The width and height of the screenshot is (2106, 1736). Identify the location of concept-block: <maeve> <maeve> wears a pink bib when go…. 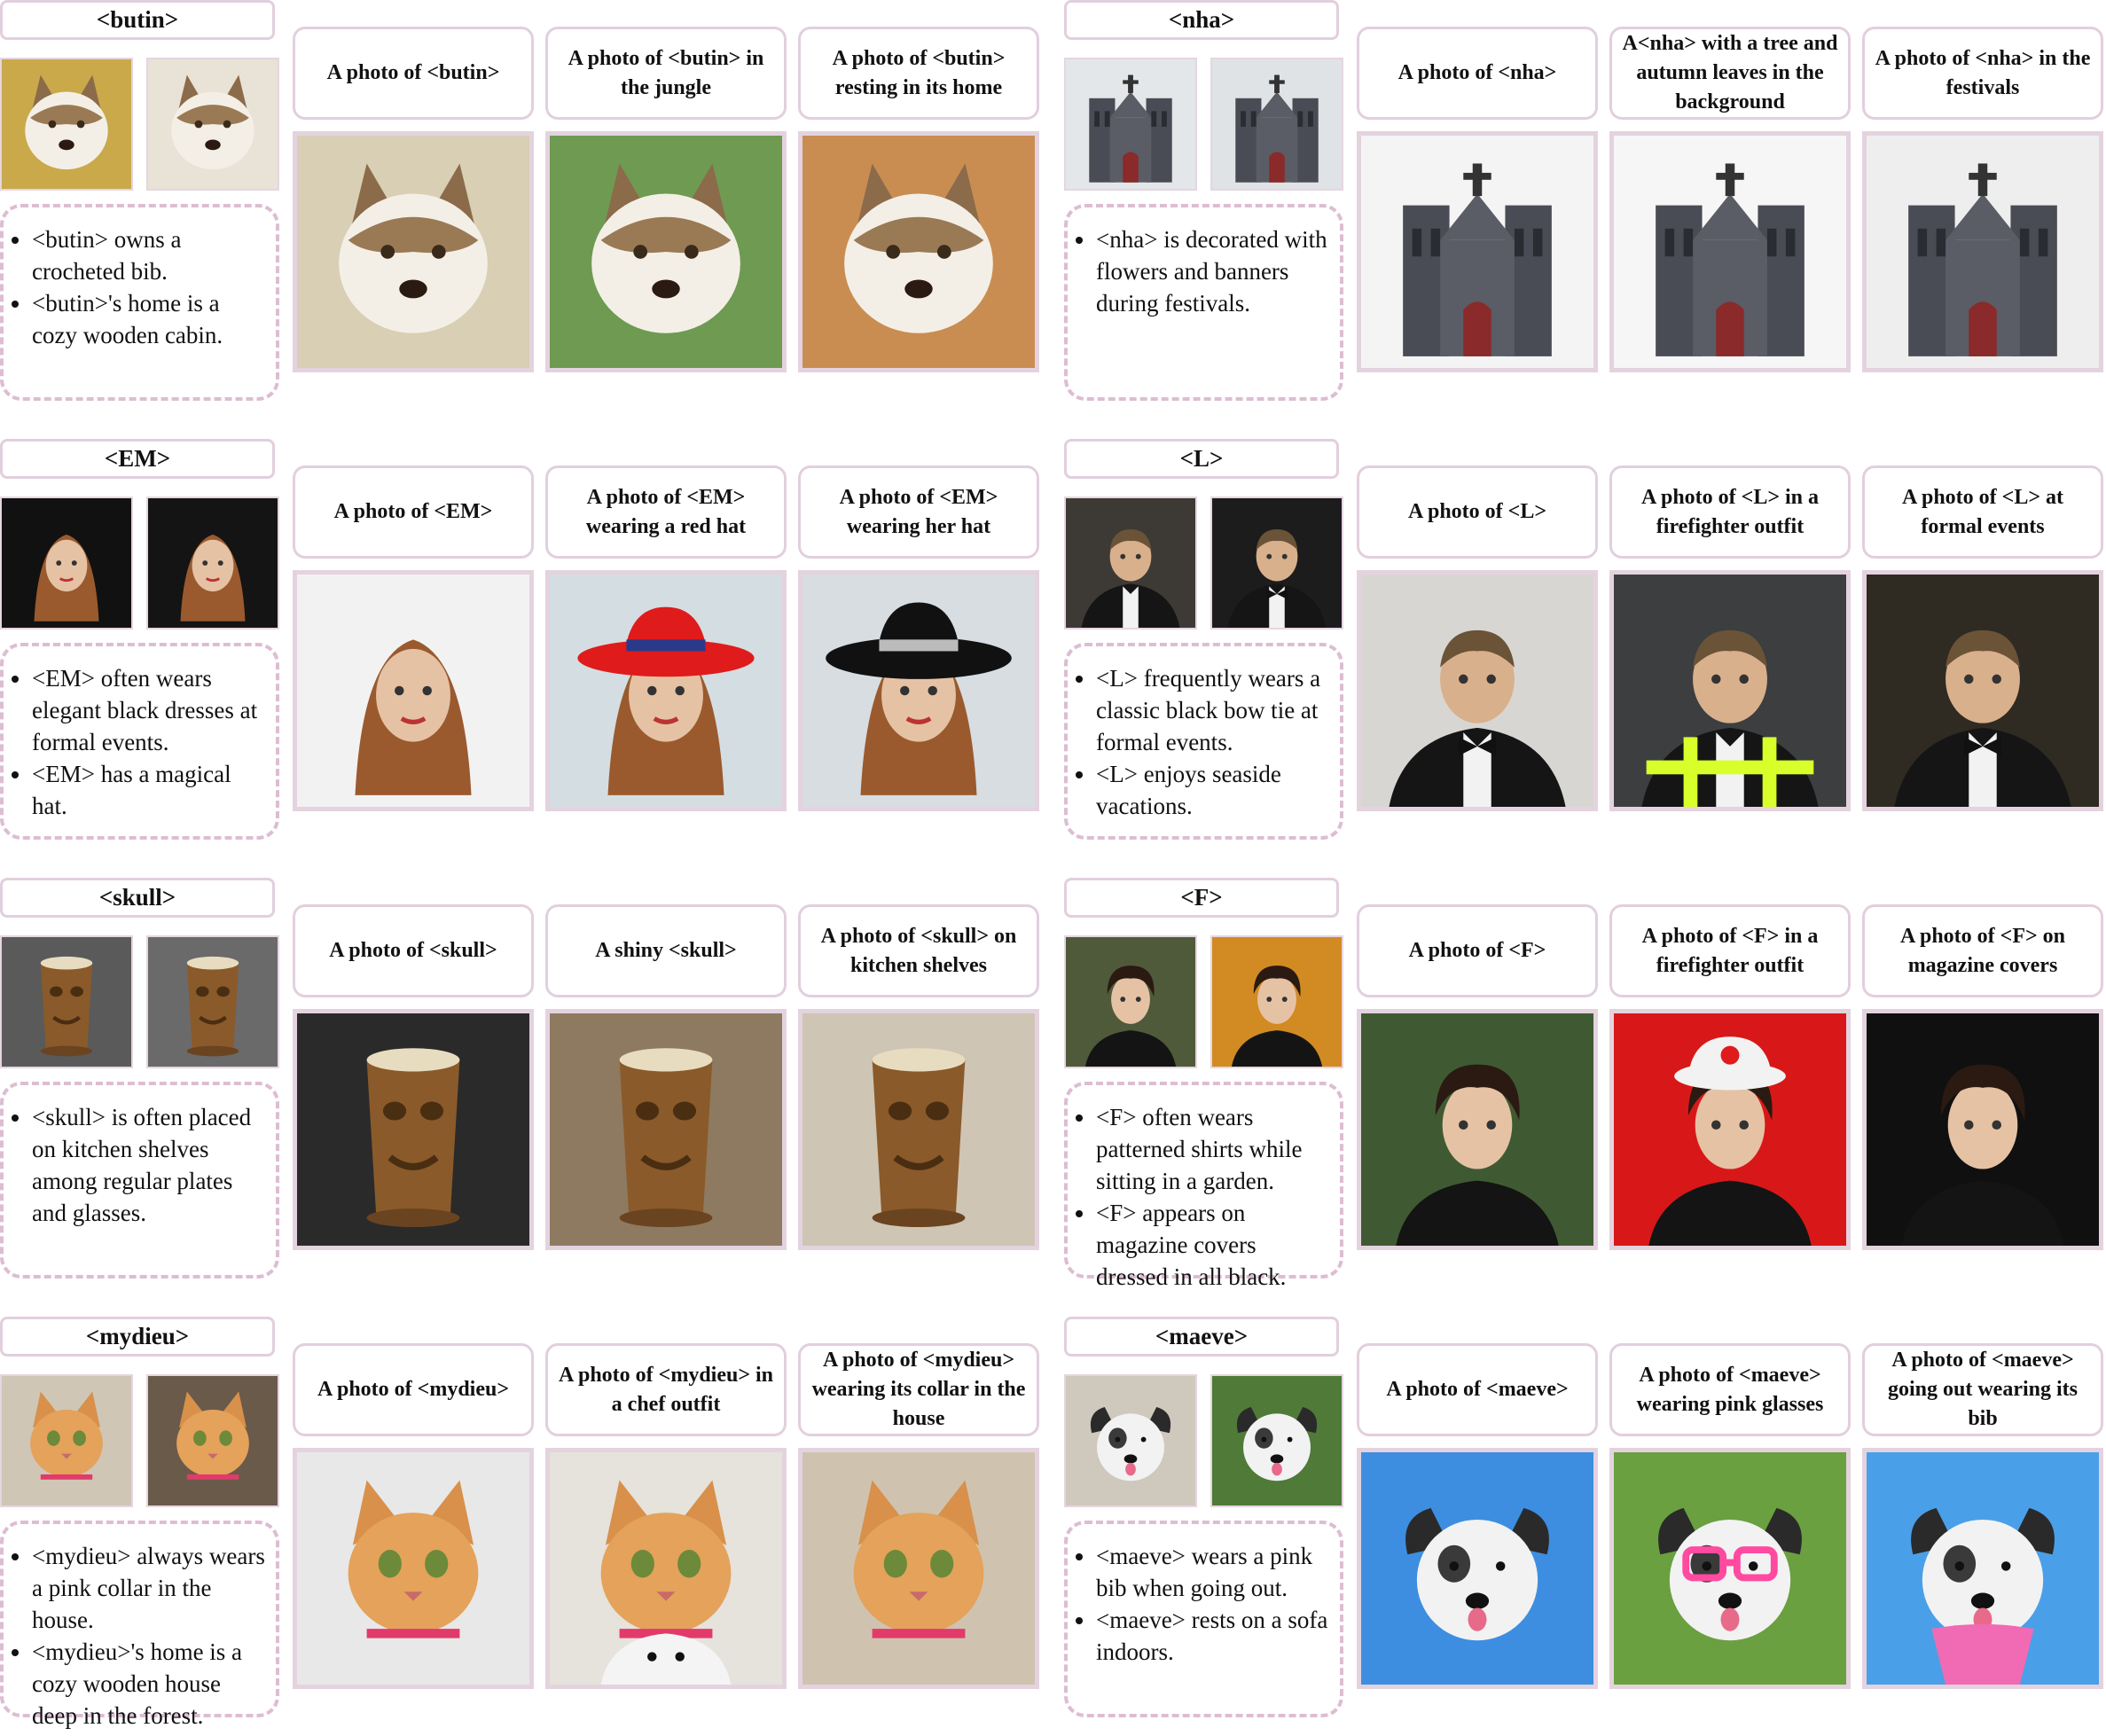
(1585, 1525).